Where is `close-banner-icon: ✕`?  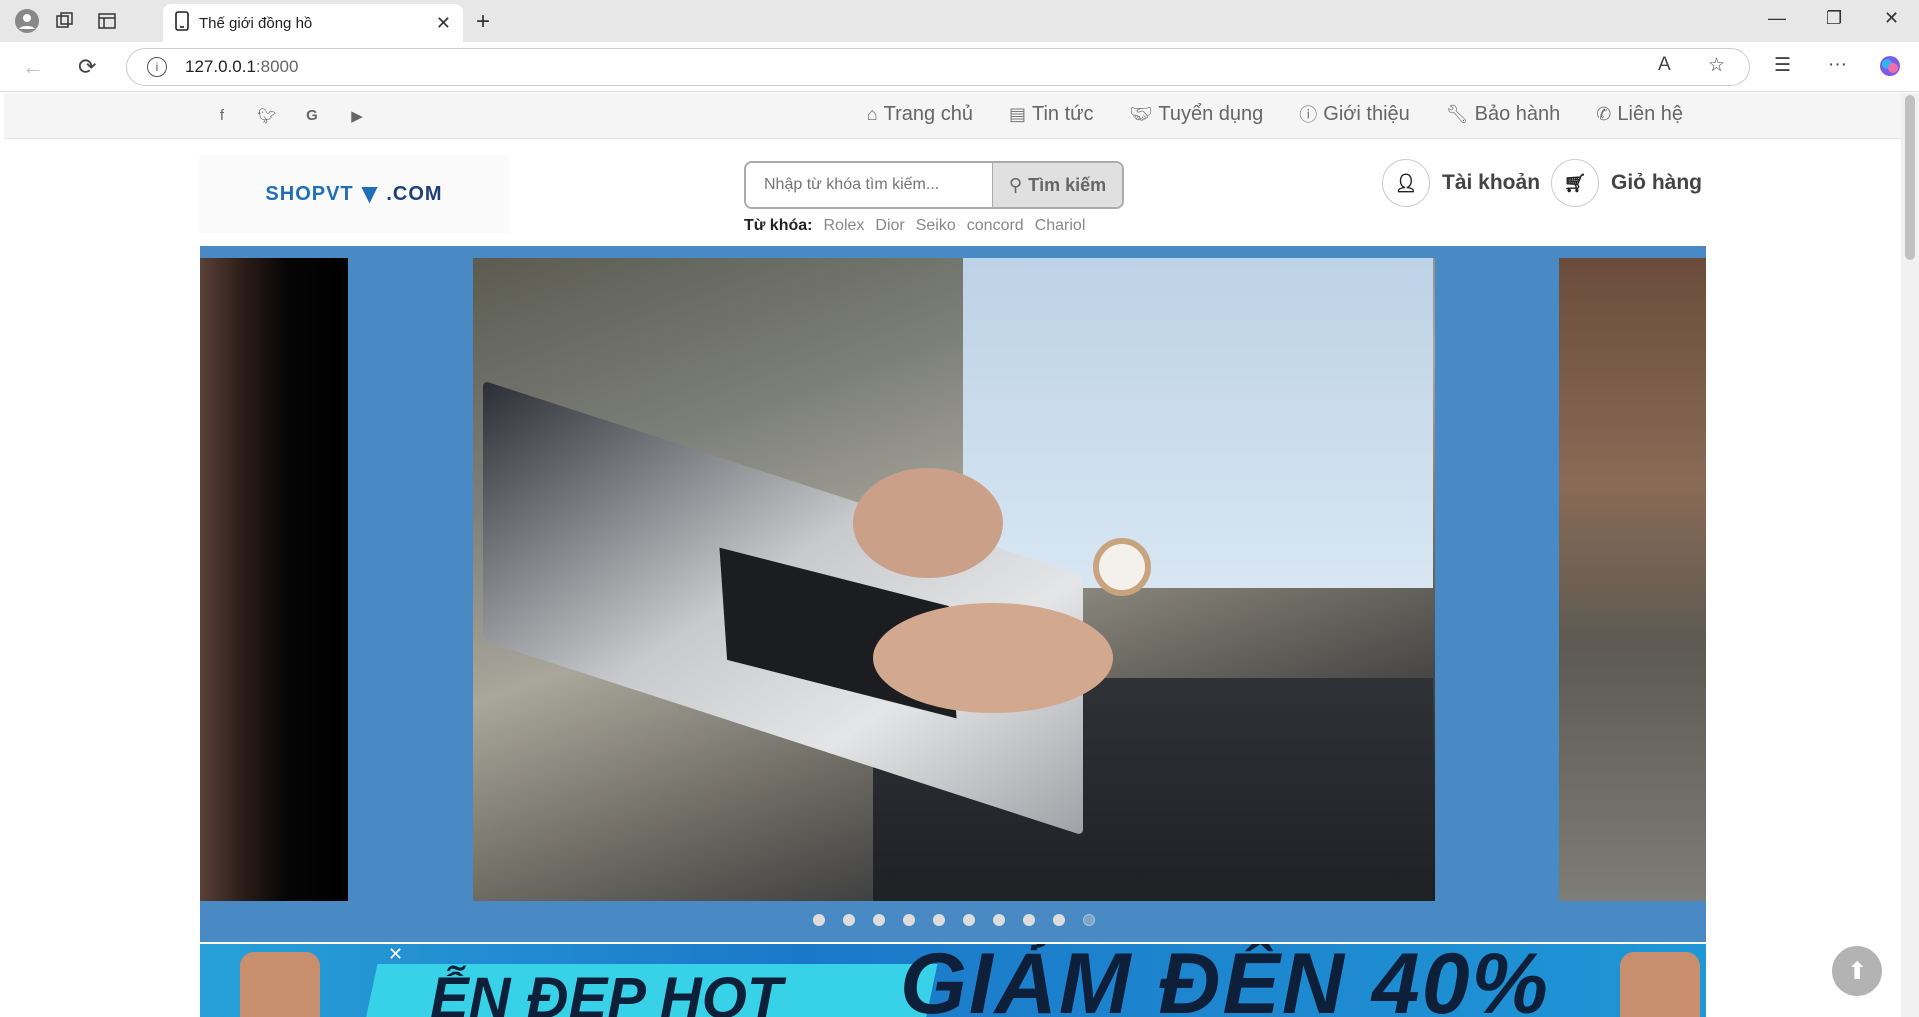 close-banner-icon: ✕ is located at coordinates (395, 954).